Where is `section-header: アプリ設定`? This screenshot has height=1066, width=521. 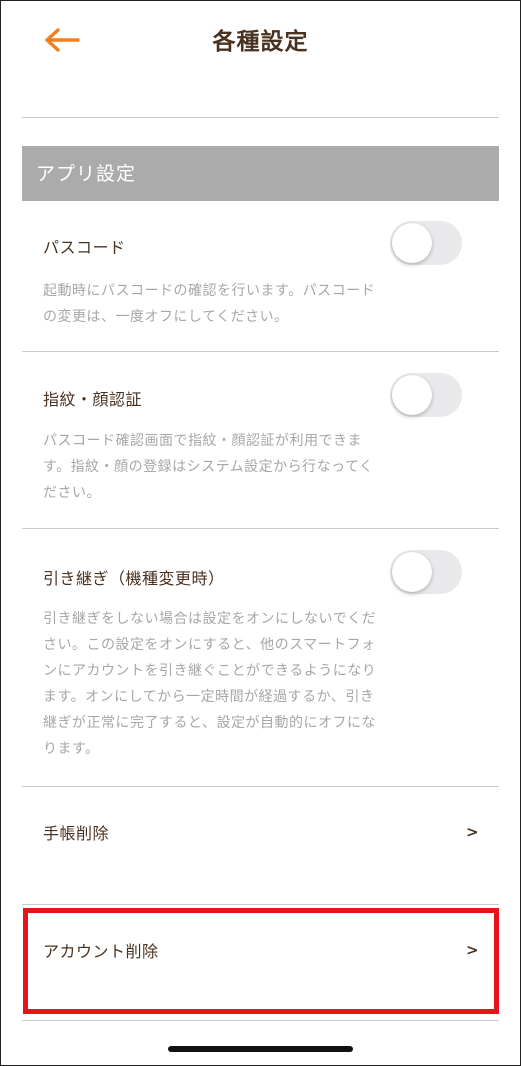
section-header: アプリ設定 is located at coordinates (260, 173).